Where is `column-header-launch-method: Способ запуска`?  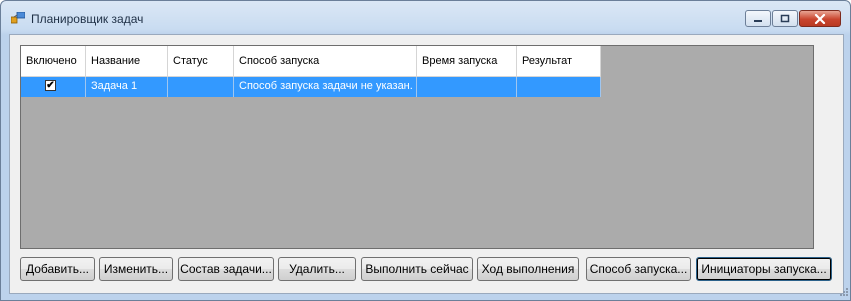
column-header-launch-method: Способ запуска is located at coordinates (325, 61).